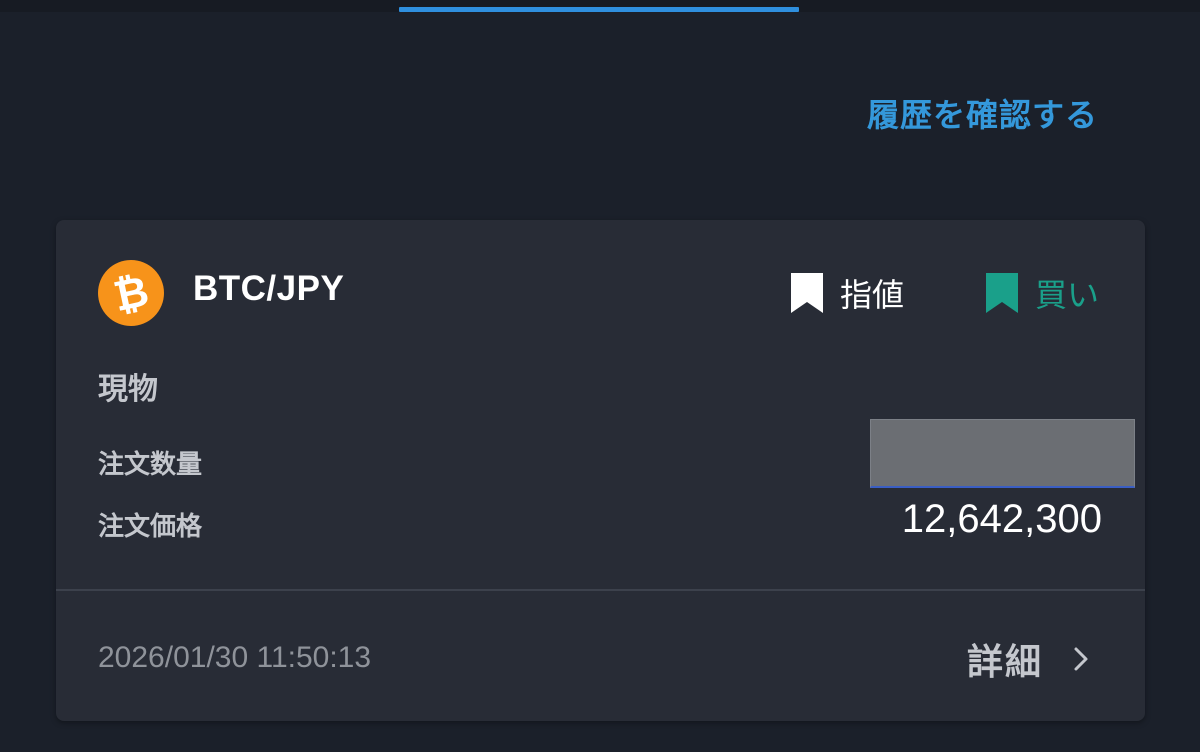  What do you see at coordinates (1067, 295) in the screenshot?
I see `order-side-label: 買い` at bounding box center [1067, 295].